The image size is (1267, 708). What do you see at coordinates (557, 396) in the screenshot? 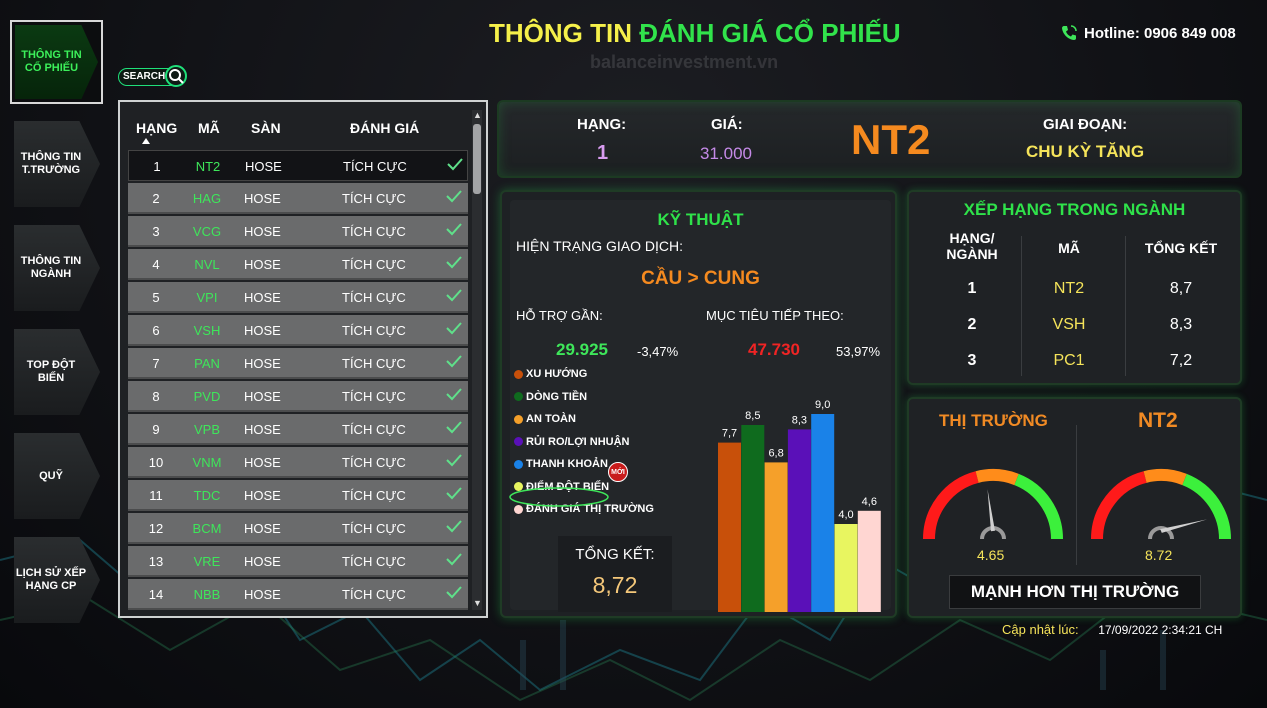
I see `legend-label: DÒNG TIỀN` at bounding box center [557, 396].